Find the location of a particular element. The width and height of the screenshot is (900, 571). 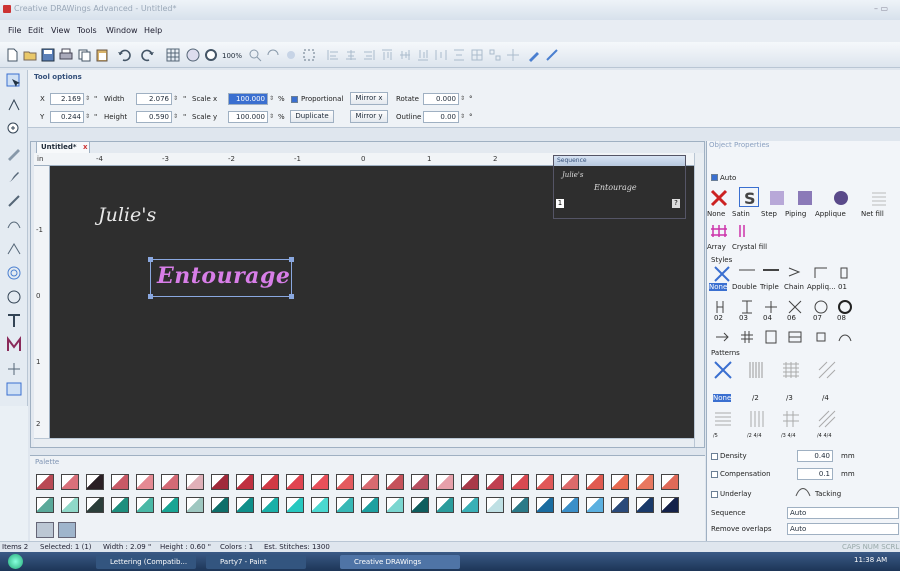

color-tool-icon is located at coordinates (534, 55).